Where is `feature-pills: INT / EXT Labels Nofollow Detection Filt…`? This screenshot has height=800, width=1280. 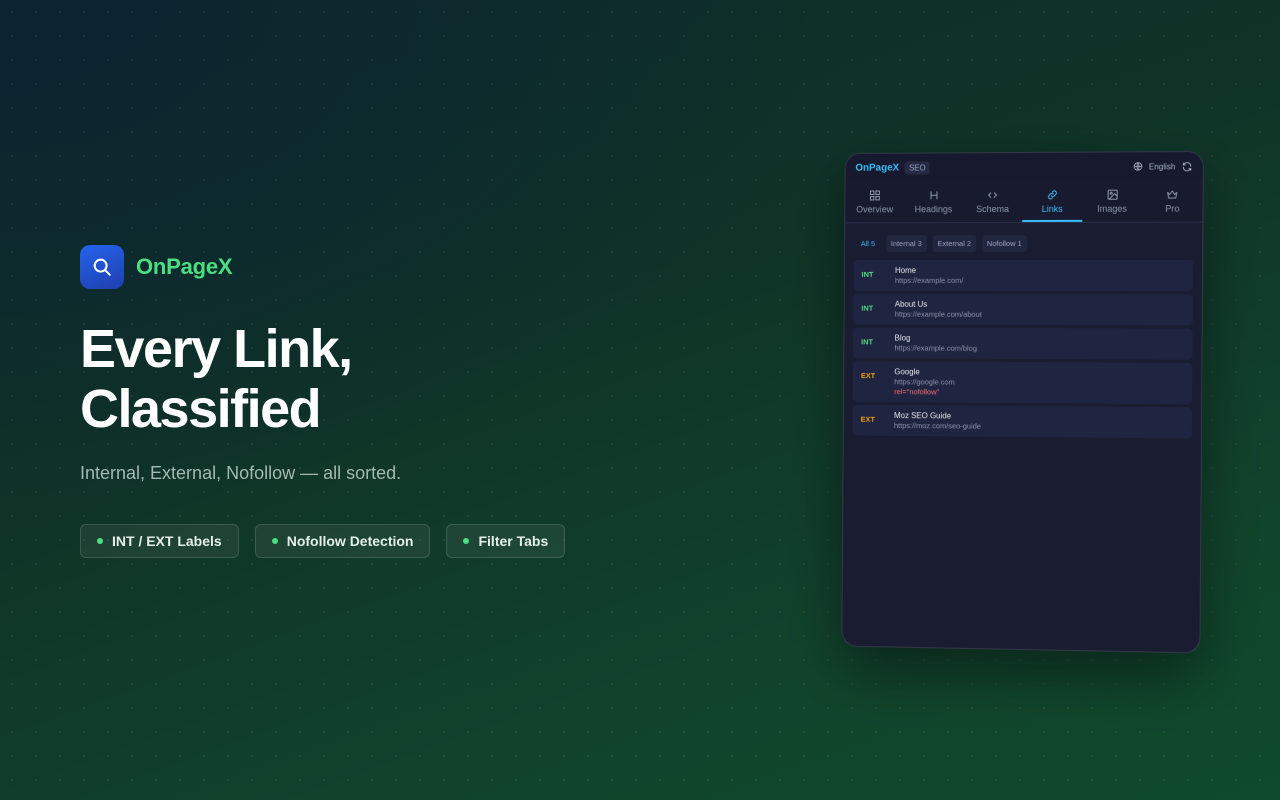
feature-pills: INT / EXT Labels Nofollow Detection Filt… is located at coordinates (360, 541).